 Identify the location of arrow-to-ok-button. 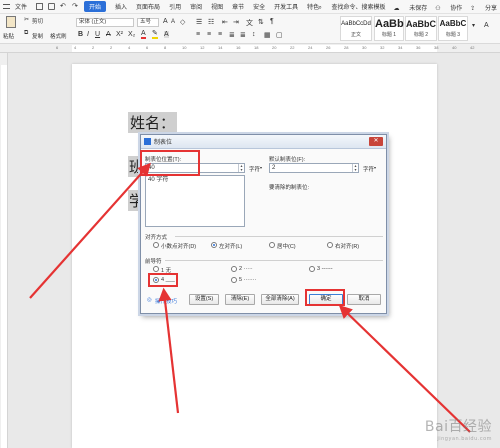
(404, 368).